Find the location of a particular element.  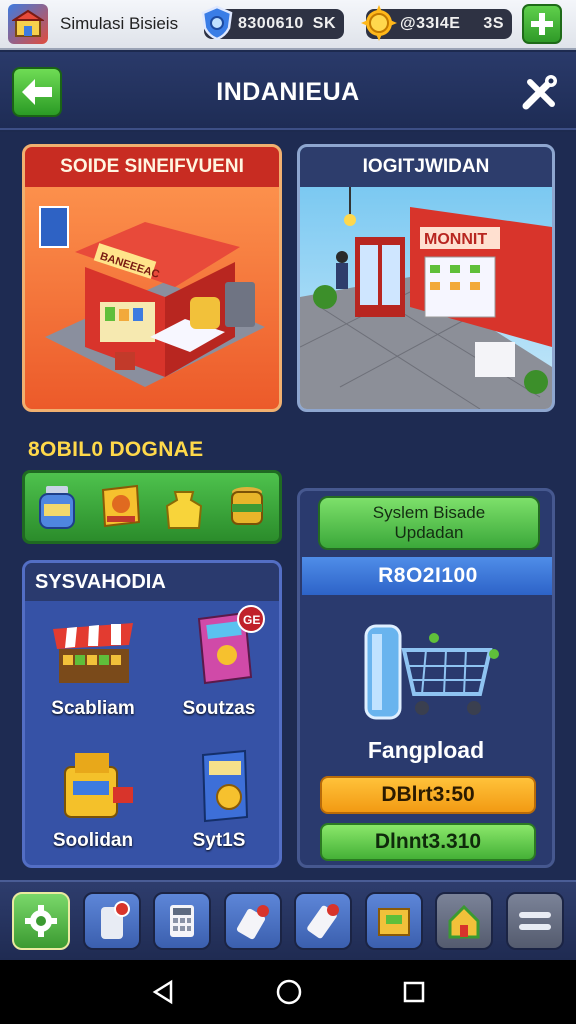

gem-currency-counter: 8300610 SK is located at coordinates (272, 23).